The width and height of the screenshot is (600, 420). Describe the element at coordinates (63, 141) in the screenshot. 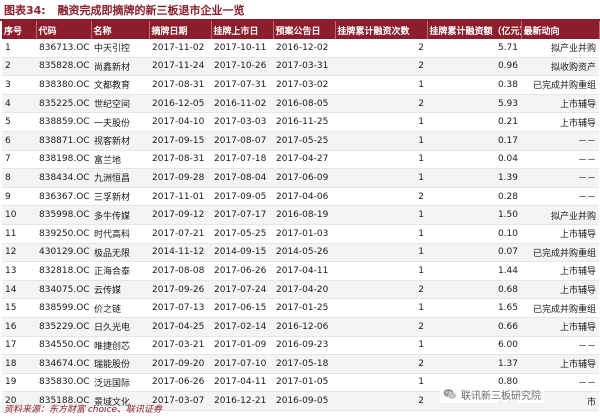

I see `cell-code: 838871.OC` at that location.